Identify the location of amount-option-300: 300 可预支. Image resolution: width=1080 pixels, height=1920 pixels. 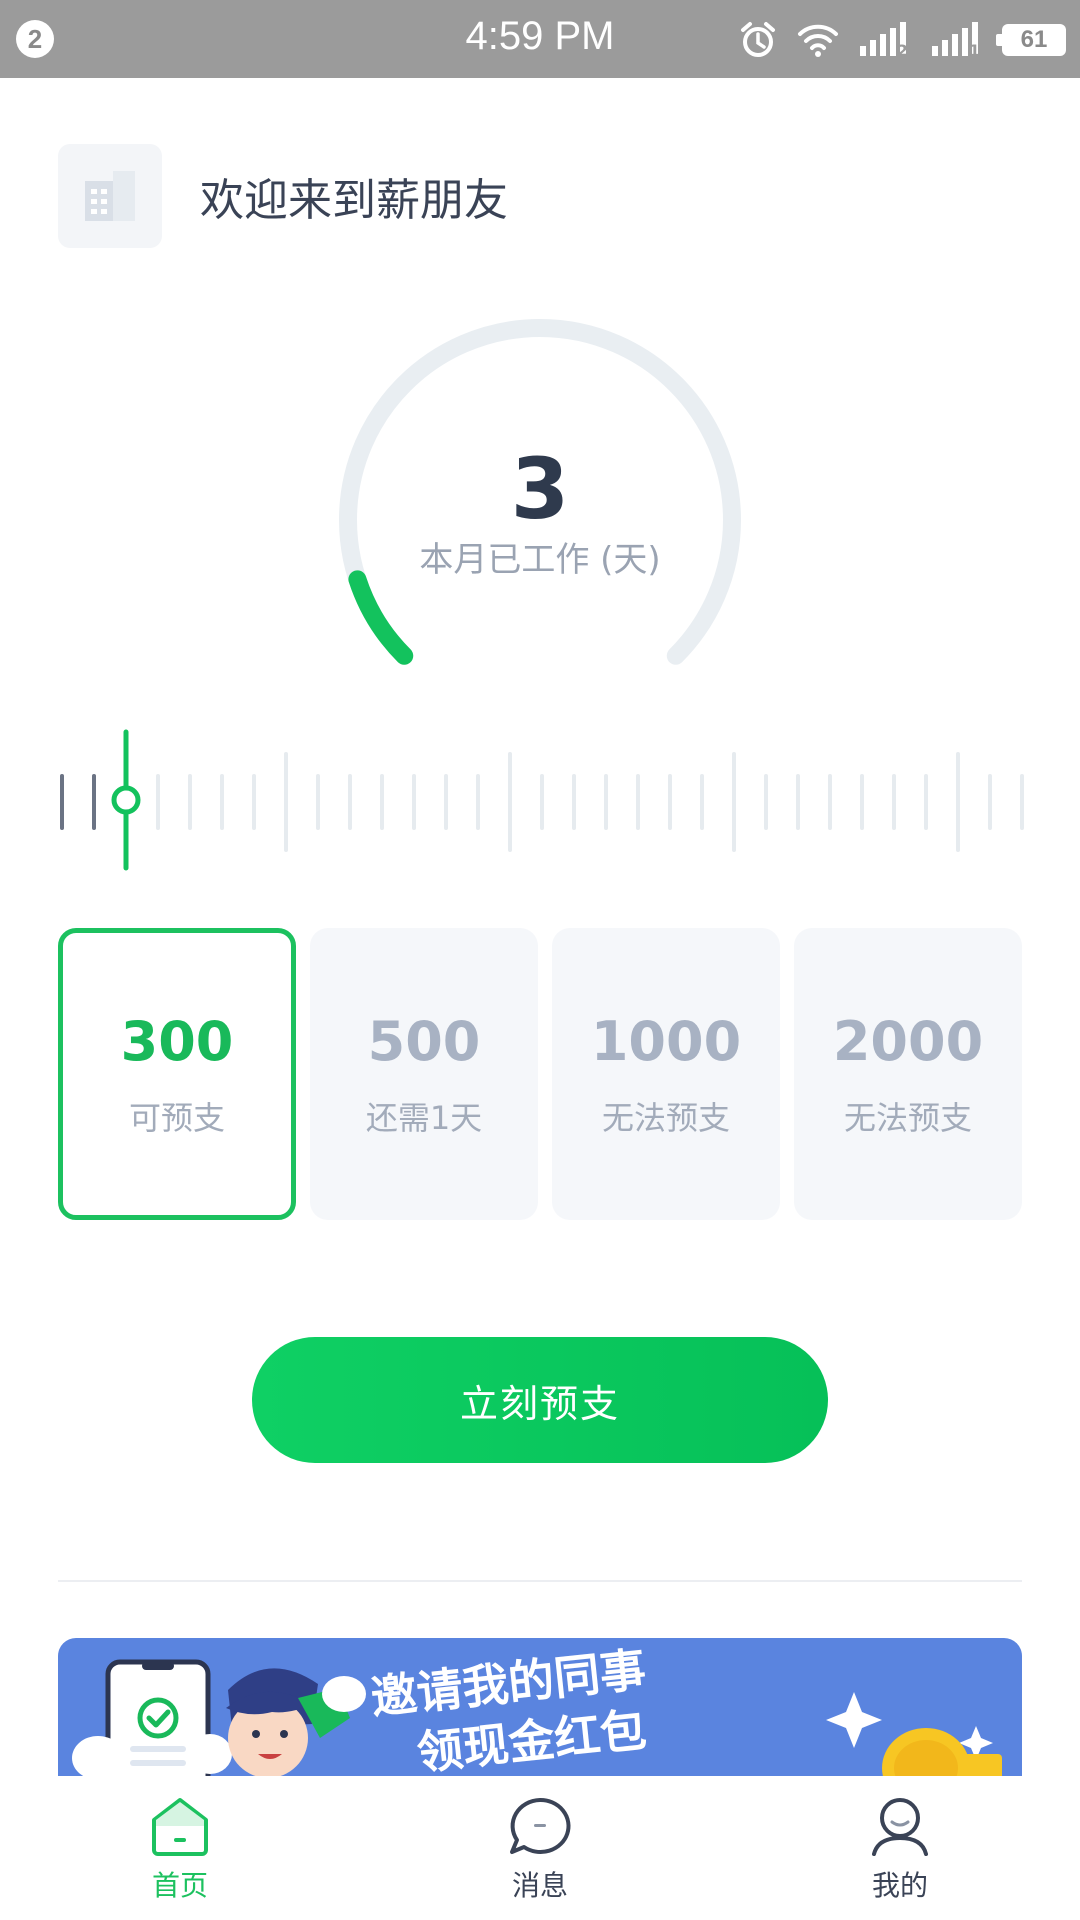
(177, 1074).